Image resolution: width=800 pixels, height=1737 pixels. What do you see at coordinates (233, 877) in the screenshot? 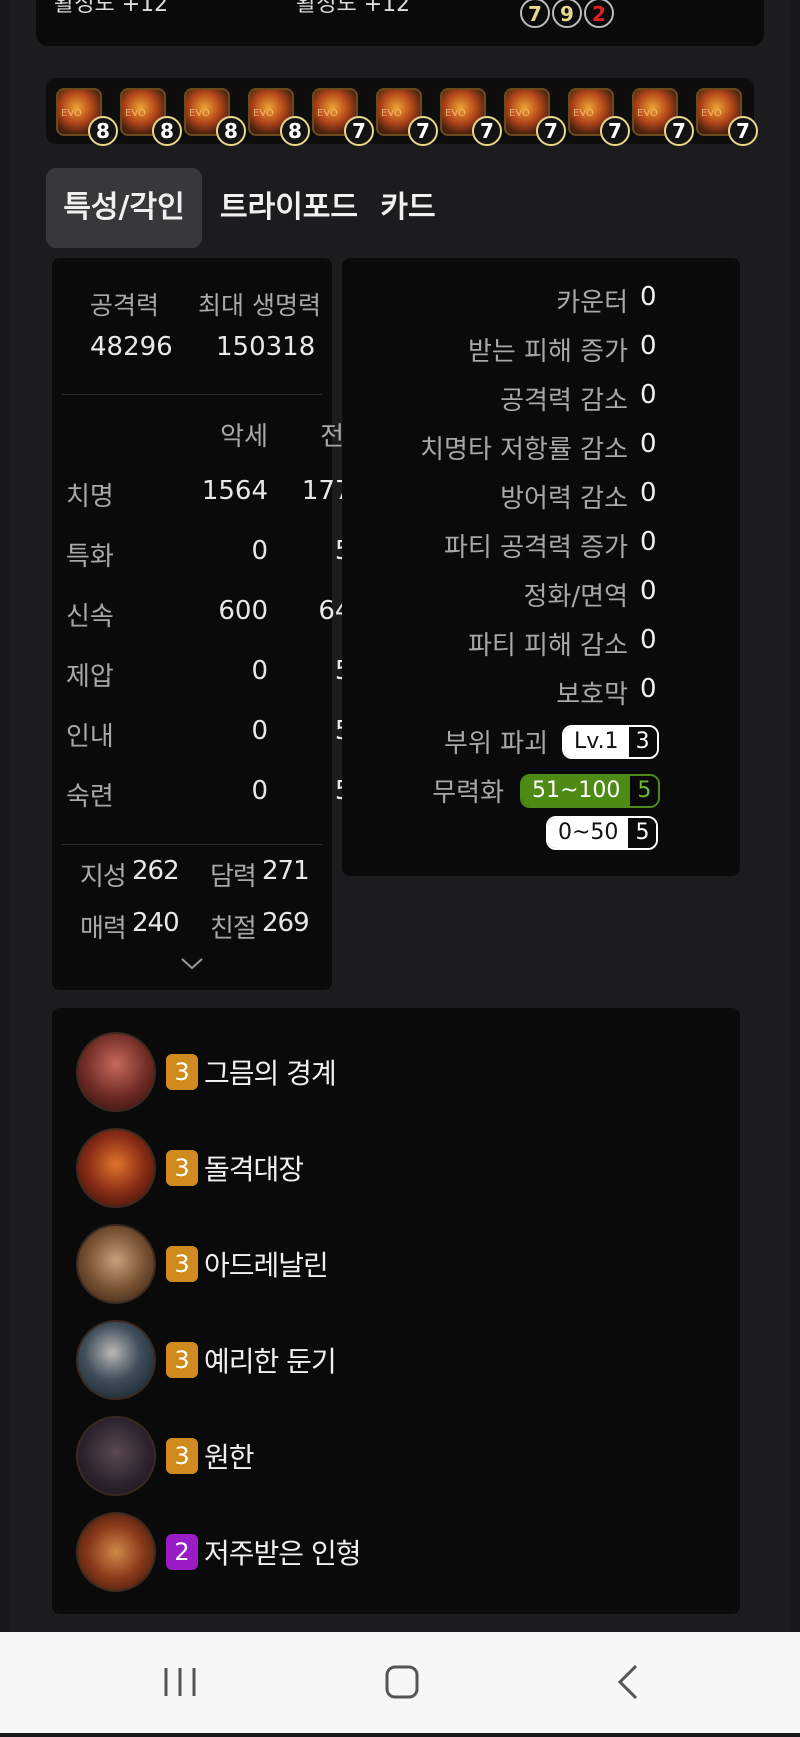
I see `personality-label: 담력` at bounding box center [233, 877].